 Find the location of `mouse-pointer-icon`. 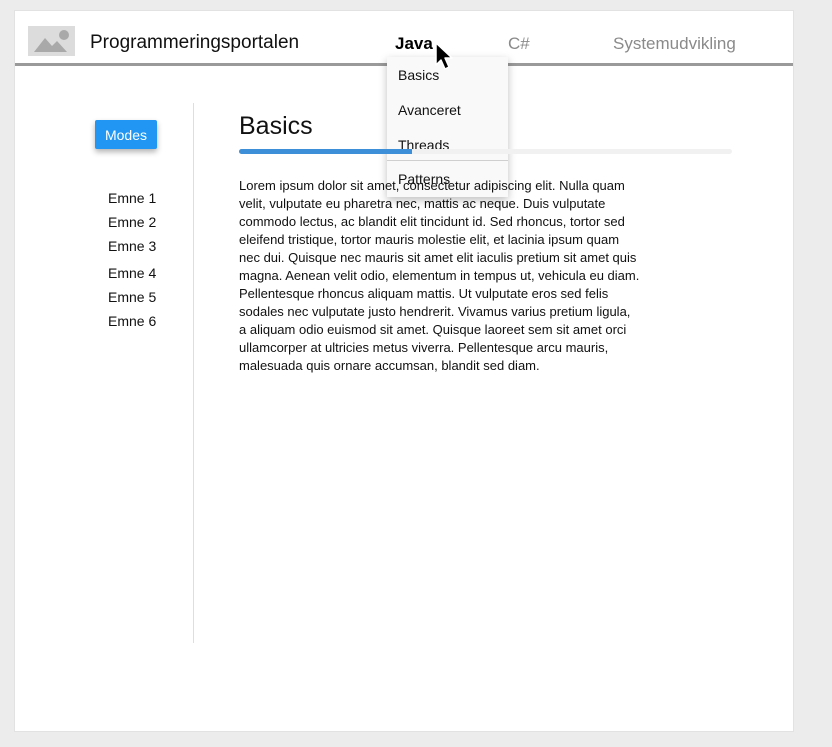

mouse-pointer-icon is located at coordinates (444, 56).